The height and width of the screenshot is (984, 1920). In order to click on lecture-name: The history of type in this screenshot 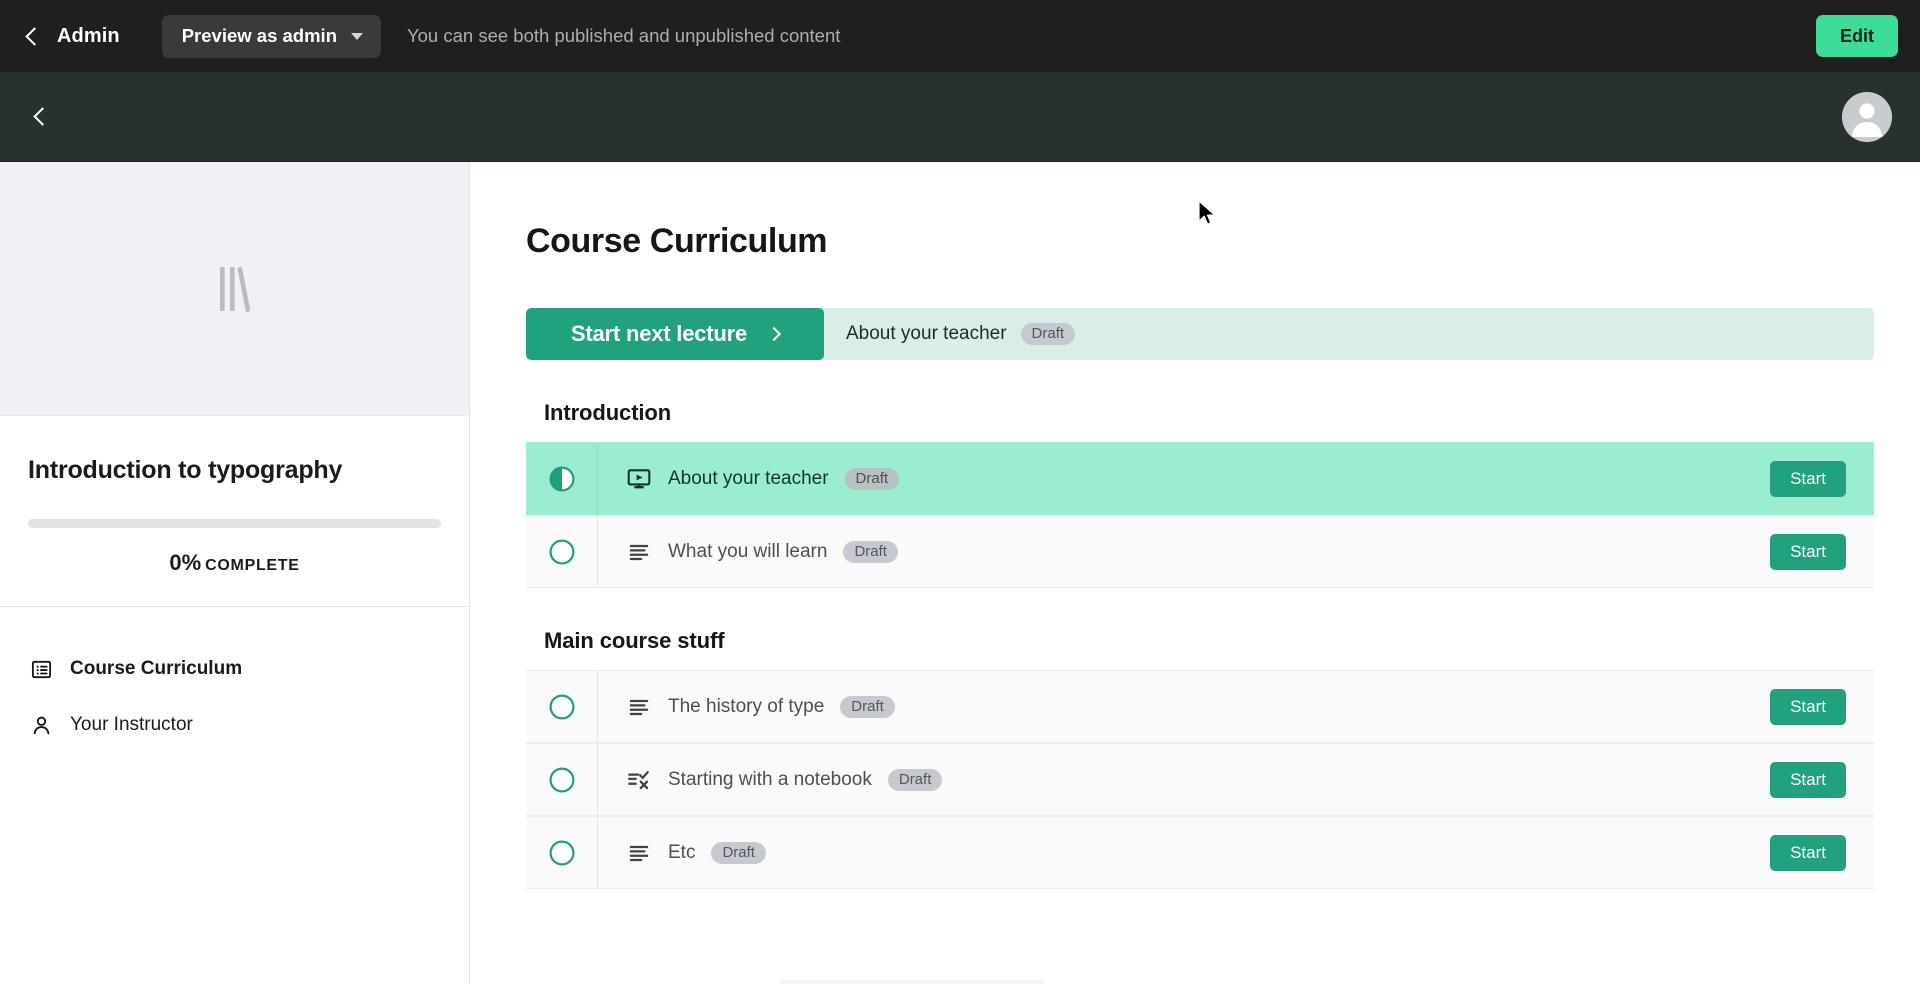, I will do `click(746, 706)`.